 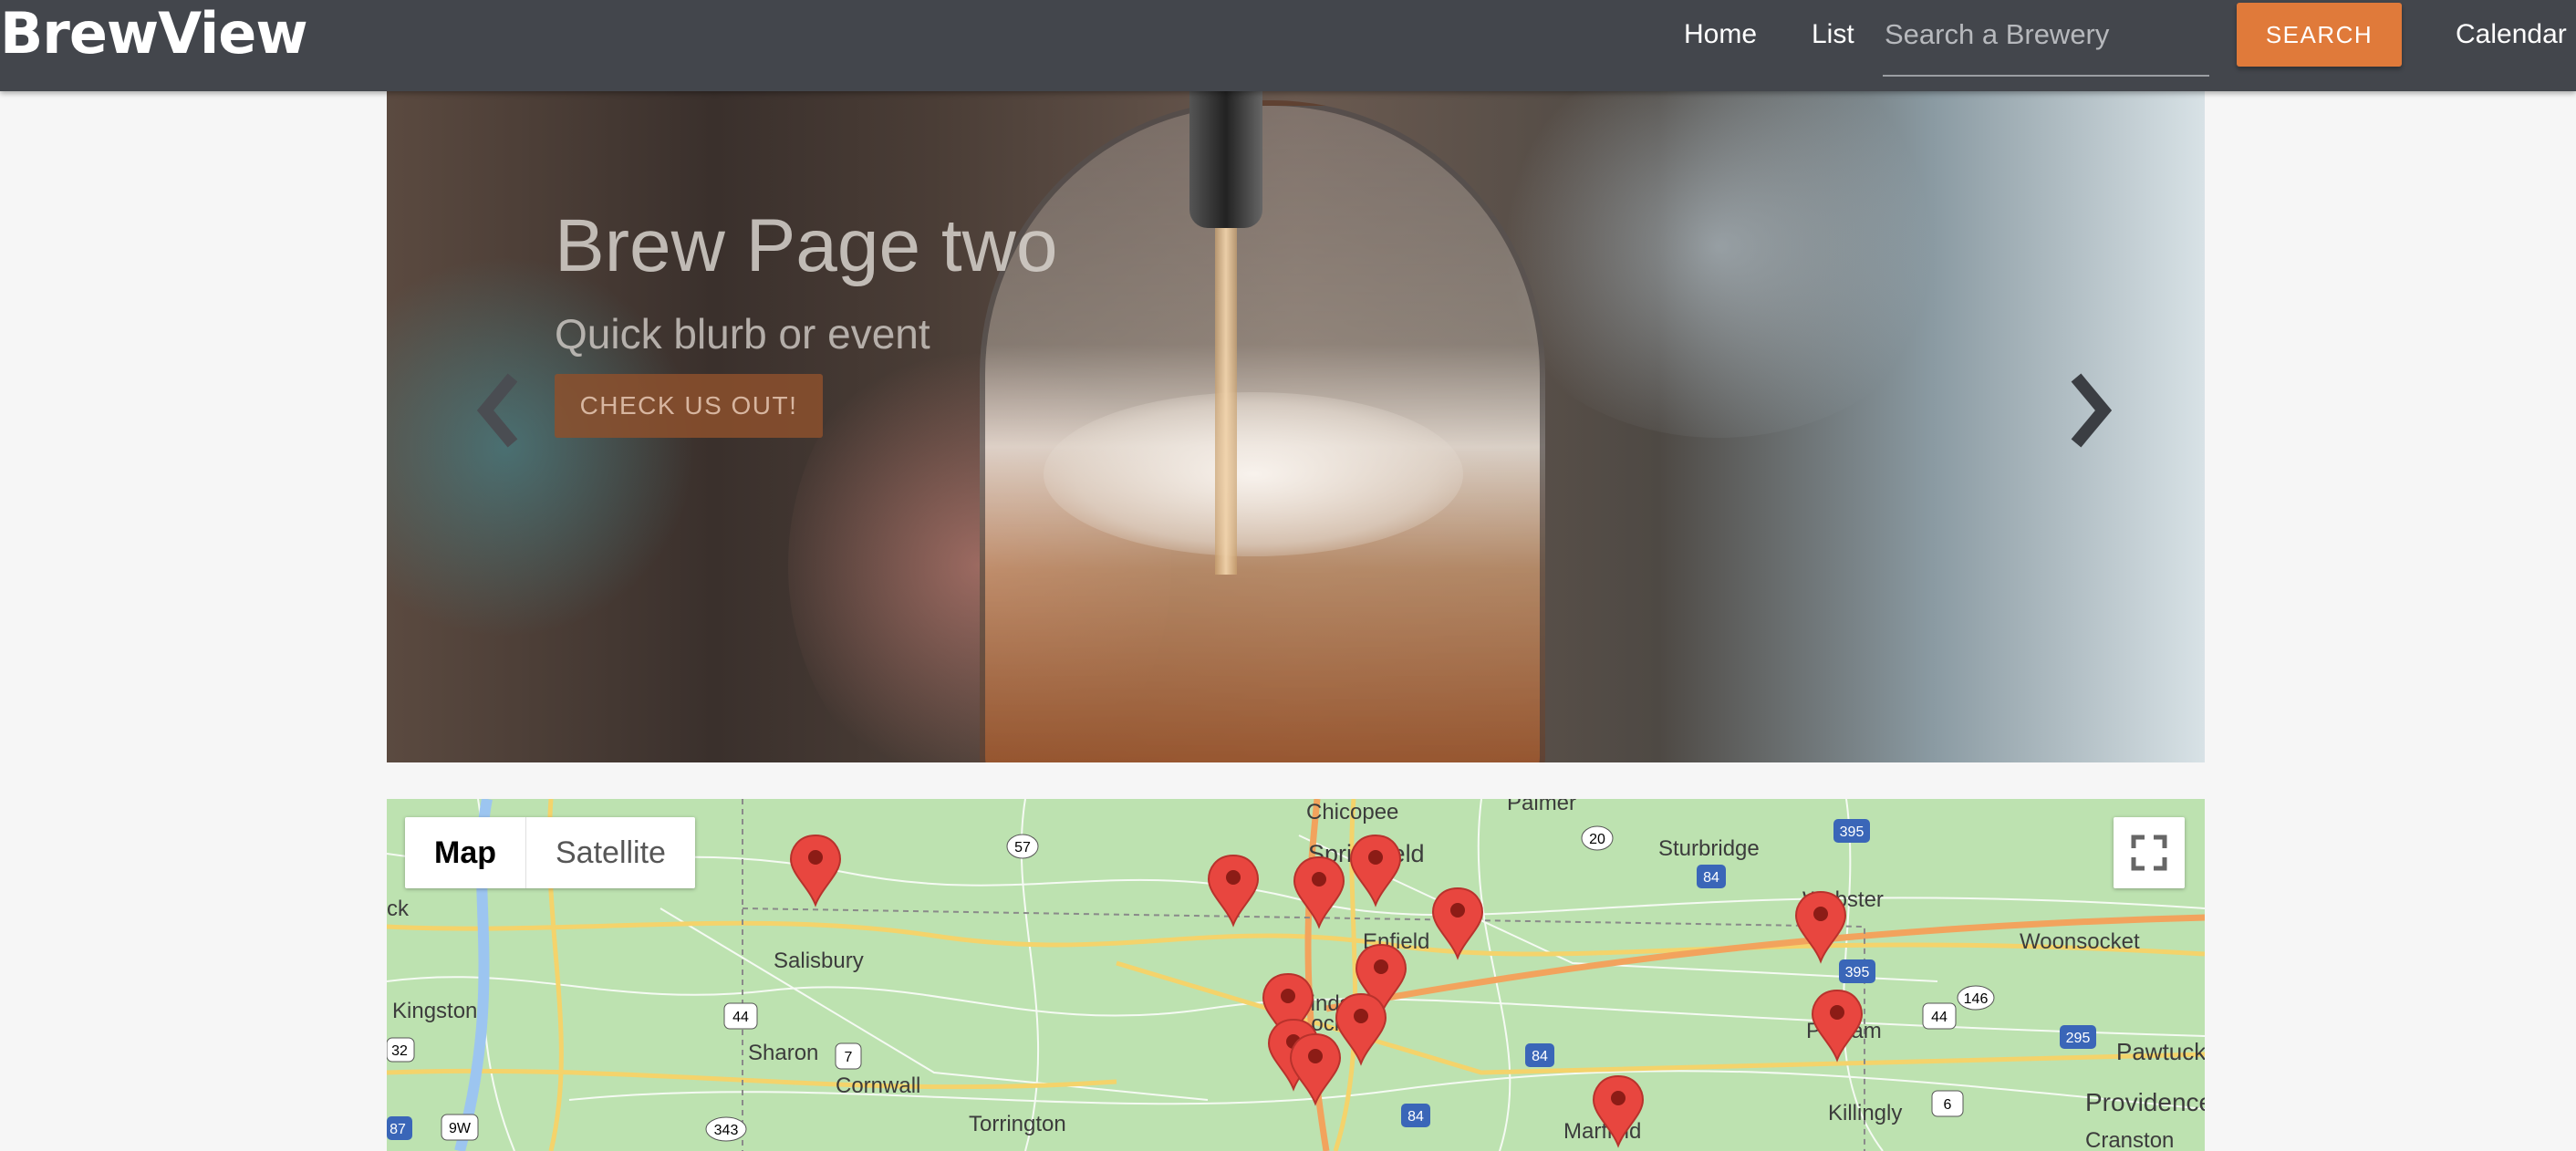 I want to click on place-label: Salisbury, so click(x=819, y=961).